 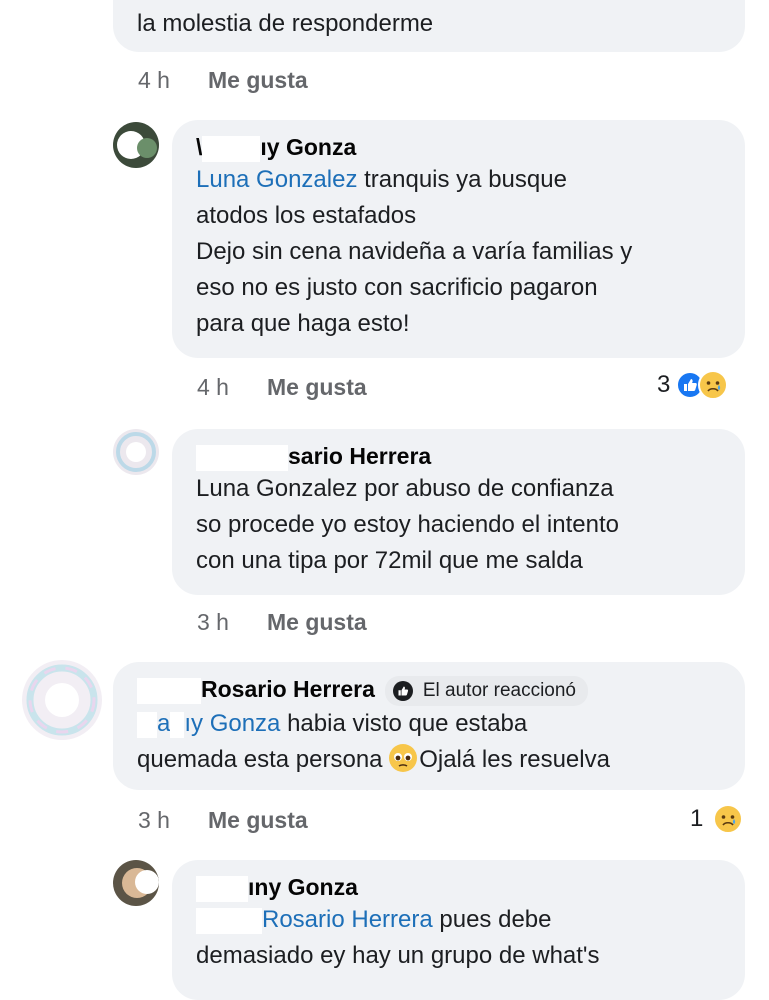 I want to click on comment-text-line: con una tipa por 72mil que me salda, so click(x=389, y=560).